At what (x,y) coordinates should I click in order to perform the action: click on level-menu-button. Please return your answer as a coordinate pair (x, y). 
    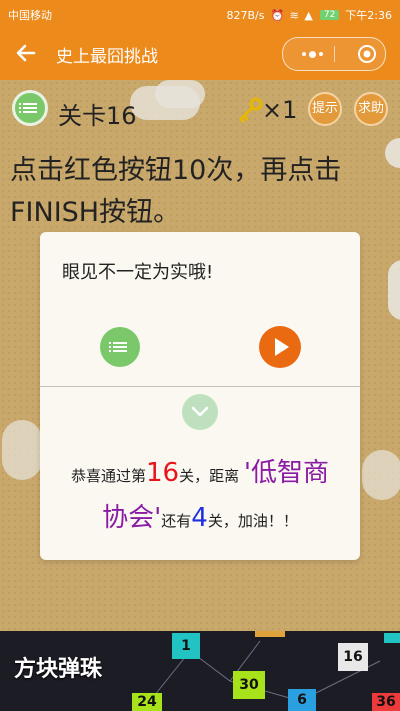
    Looking at the image, I should click on (120, 347).